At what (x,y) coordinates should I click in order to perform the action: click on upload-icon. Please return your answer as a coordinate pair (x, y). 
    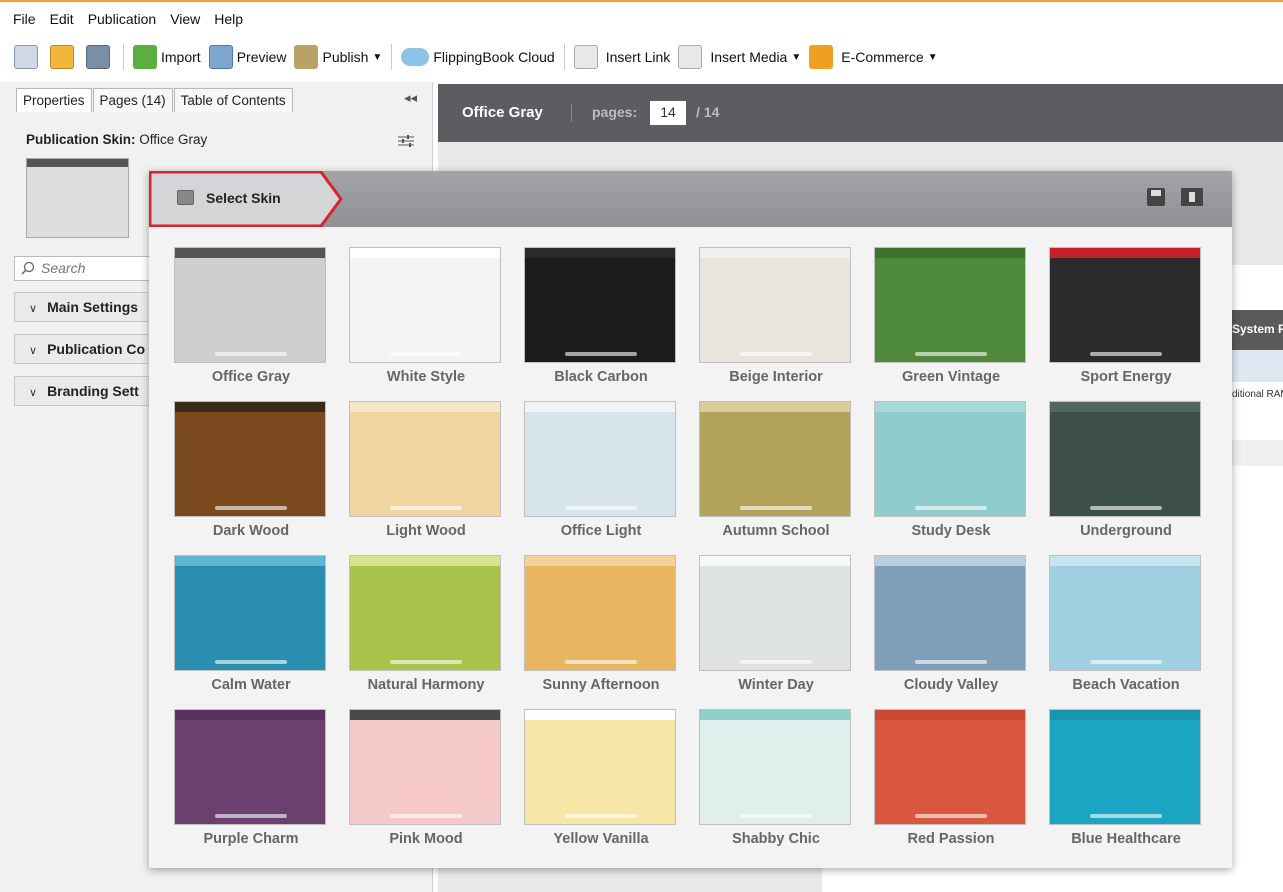
    Looking at the image, I should click on (1192, 197).